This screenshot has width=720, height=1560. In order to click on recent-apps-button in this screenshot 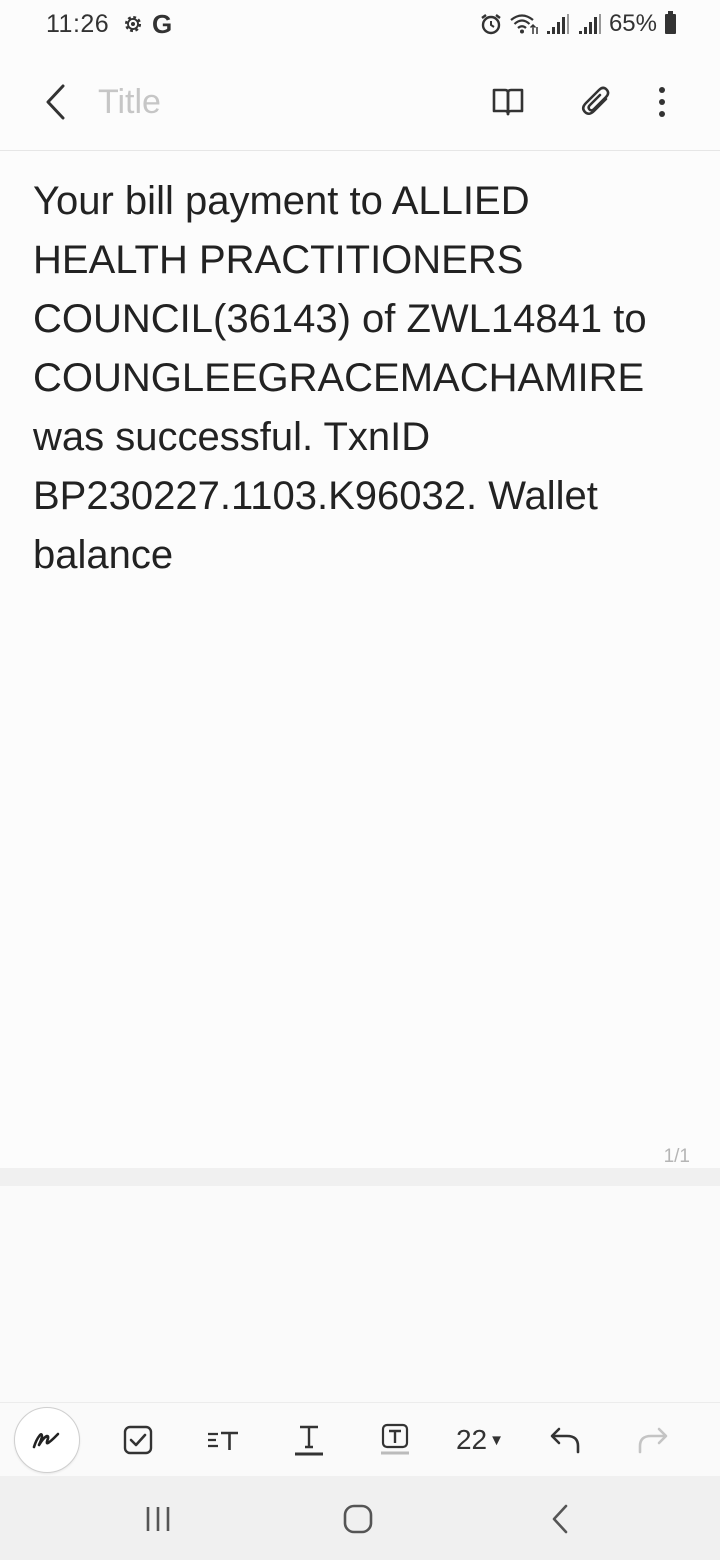, I will do `click(158, 1519)`.